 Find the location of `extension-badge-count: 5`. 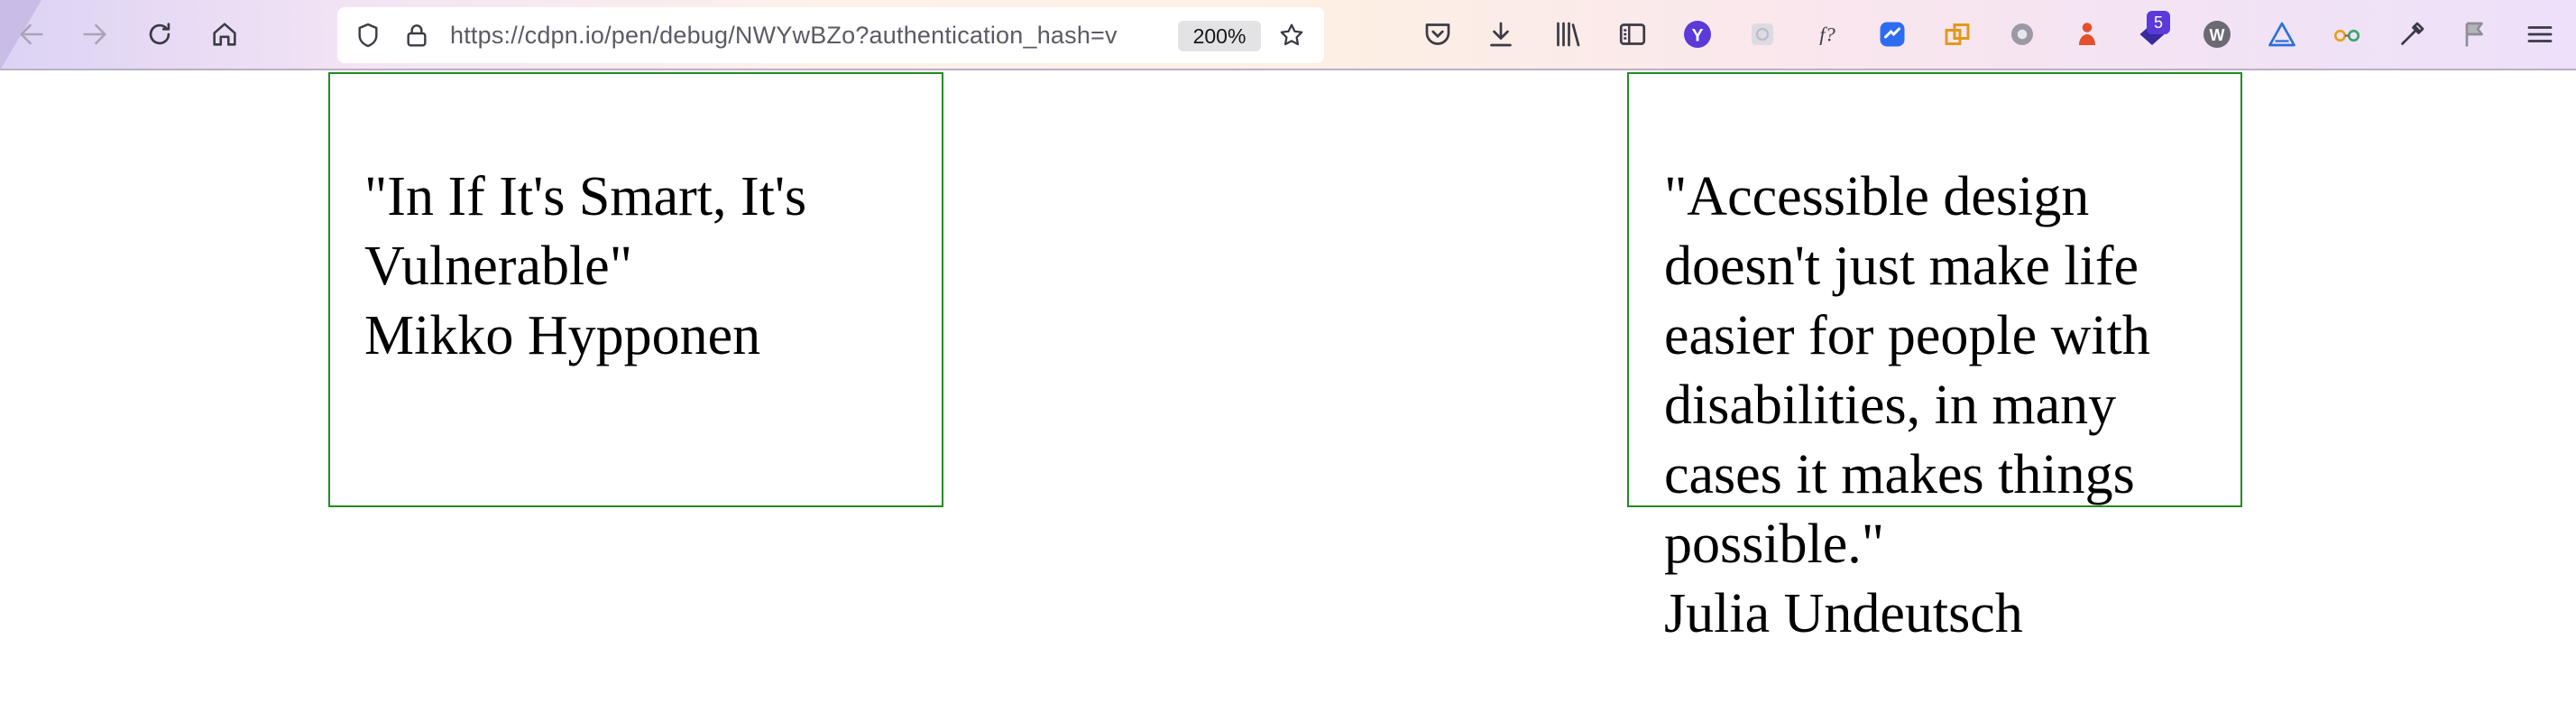

extension-badge-count: 5 is located at coordinates (2158, 22).